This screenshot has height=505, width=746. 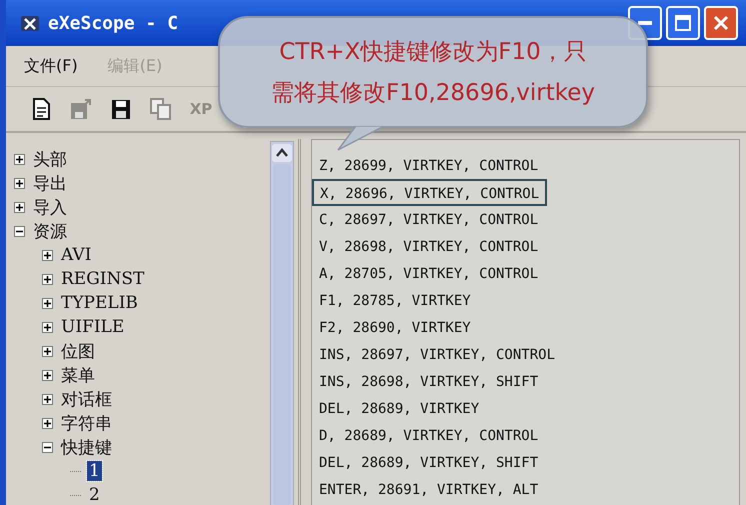 I want to click on window-title: eXeScope - C, so click(x=113, y=23).